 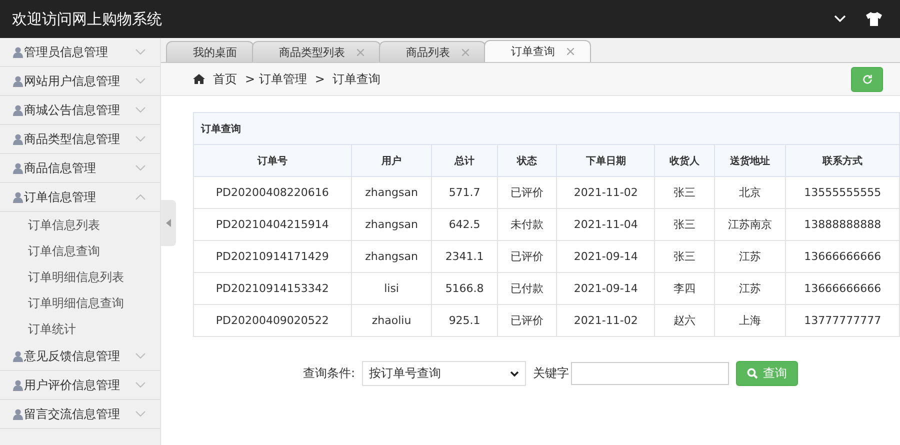 I want to click on menu-item: 订单信息管理, so click(x=80, y=197).